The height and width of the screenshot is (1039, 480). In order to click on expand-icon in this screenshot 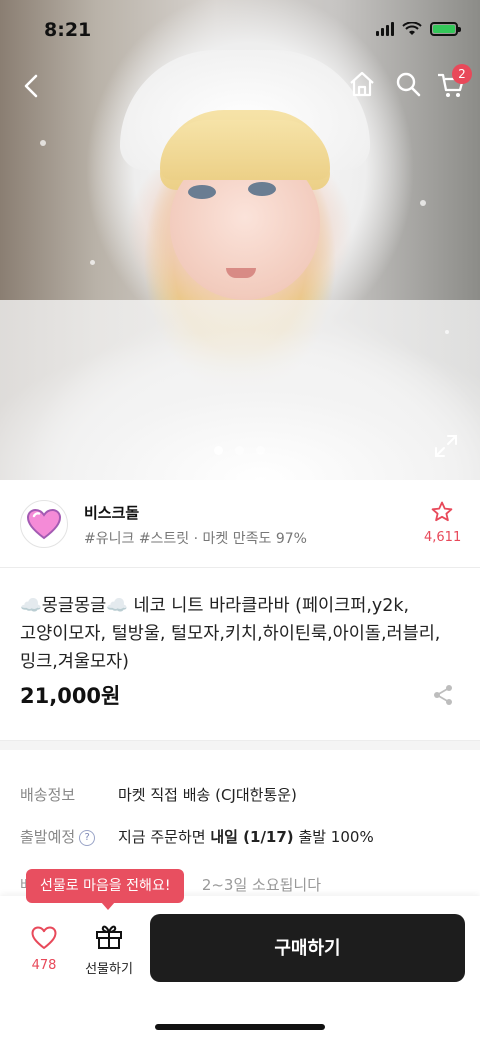, I will do `click(446, 446)`.